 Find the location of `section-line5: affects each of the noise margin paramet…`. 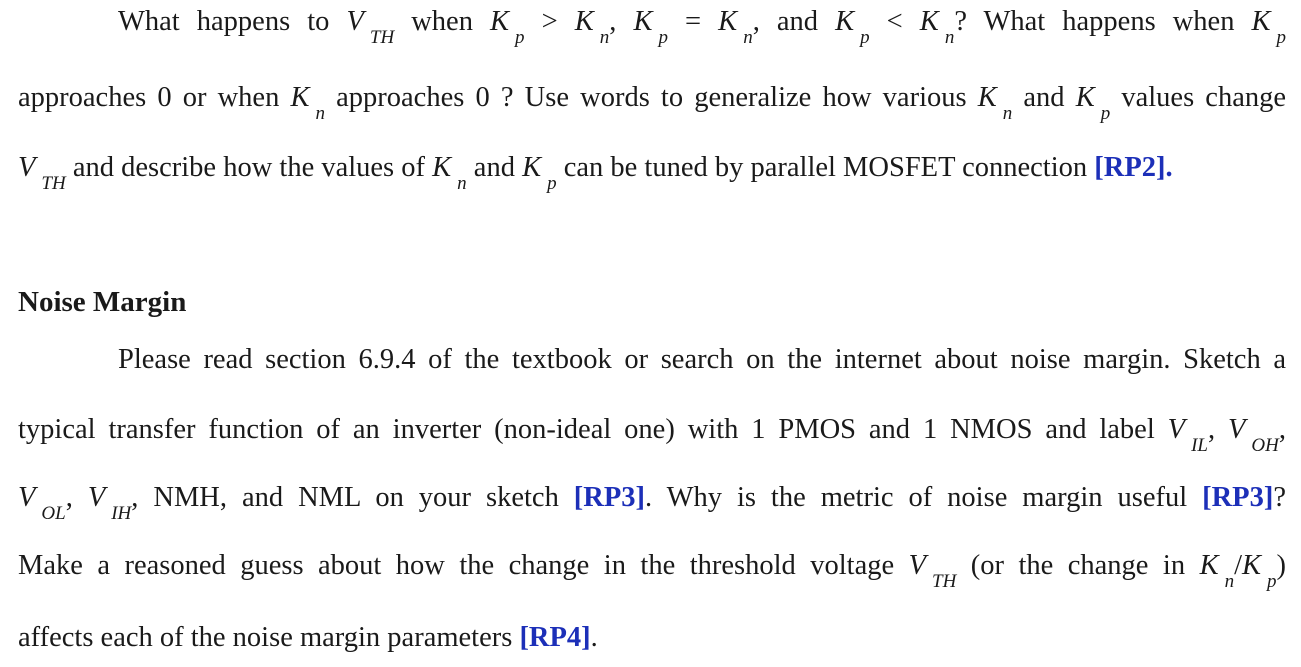

section-line5: affects each of the noise margin paramet… is located at coordinates (308, 637).